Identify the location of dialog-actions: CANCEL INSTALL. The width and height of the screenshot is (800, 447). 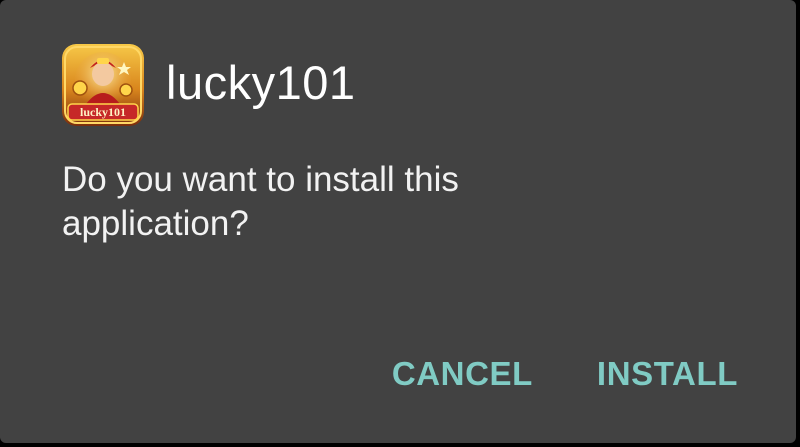
(565, 374).